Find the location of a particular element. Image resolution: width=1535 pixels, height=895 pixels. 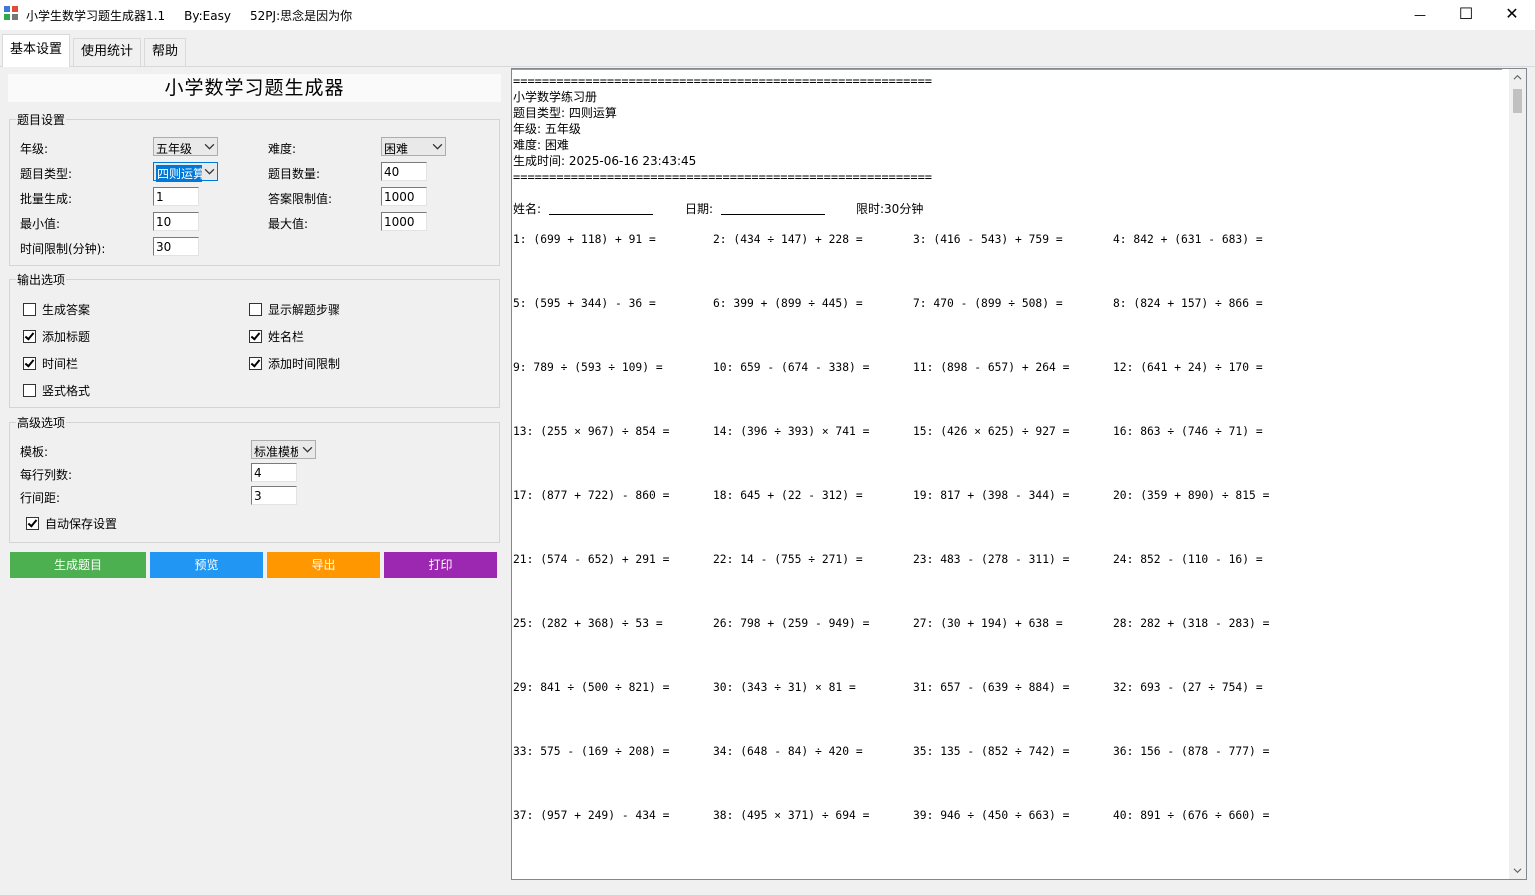

problem-item: 15: (426 × 625) ÷ 927 = is located at coordinates (991, 431).